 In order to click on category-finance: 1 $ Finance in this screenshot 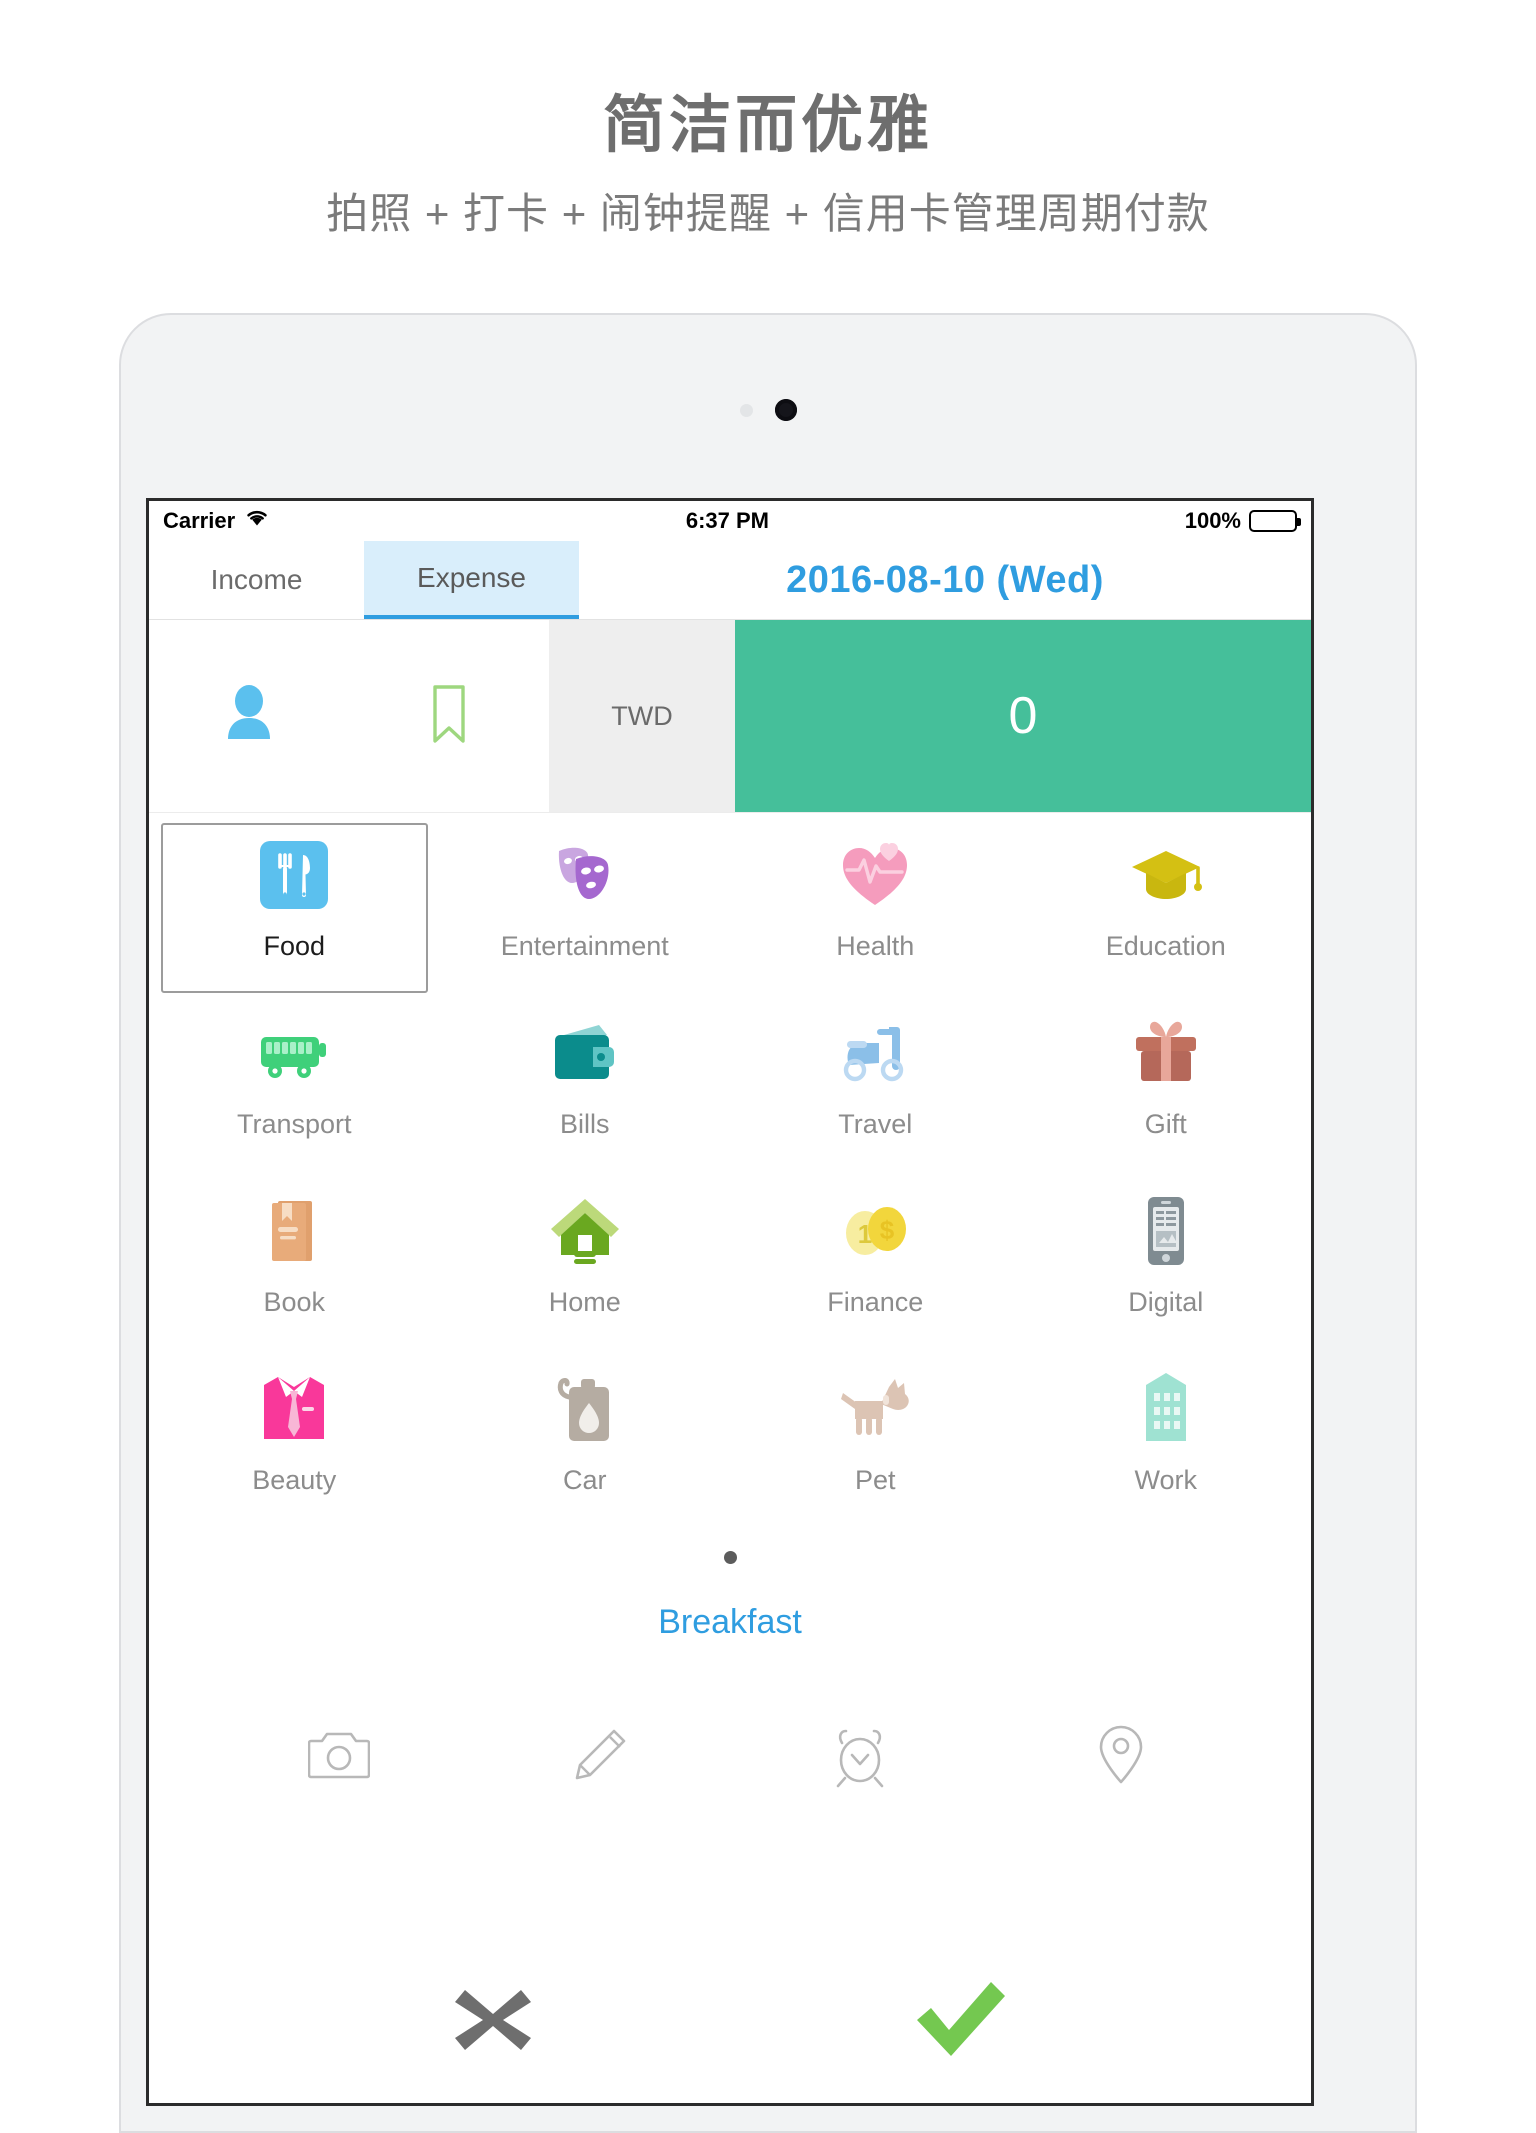, I will do `click(875, 1266)`.